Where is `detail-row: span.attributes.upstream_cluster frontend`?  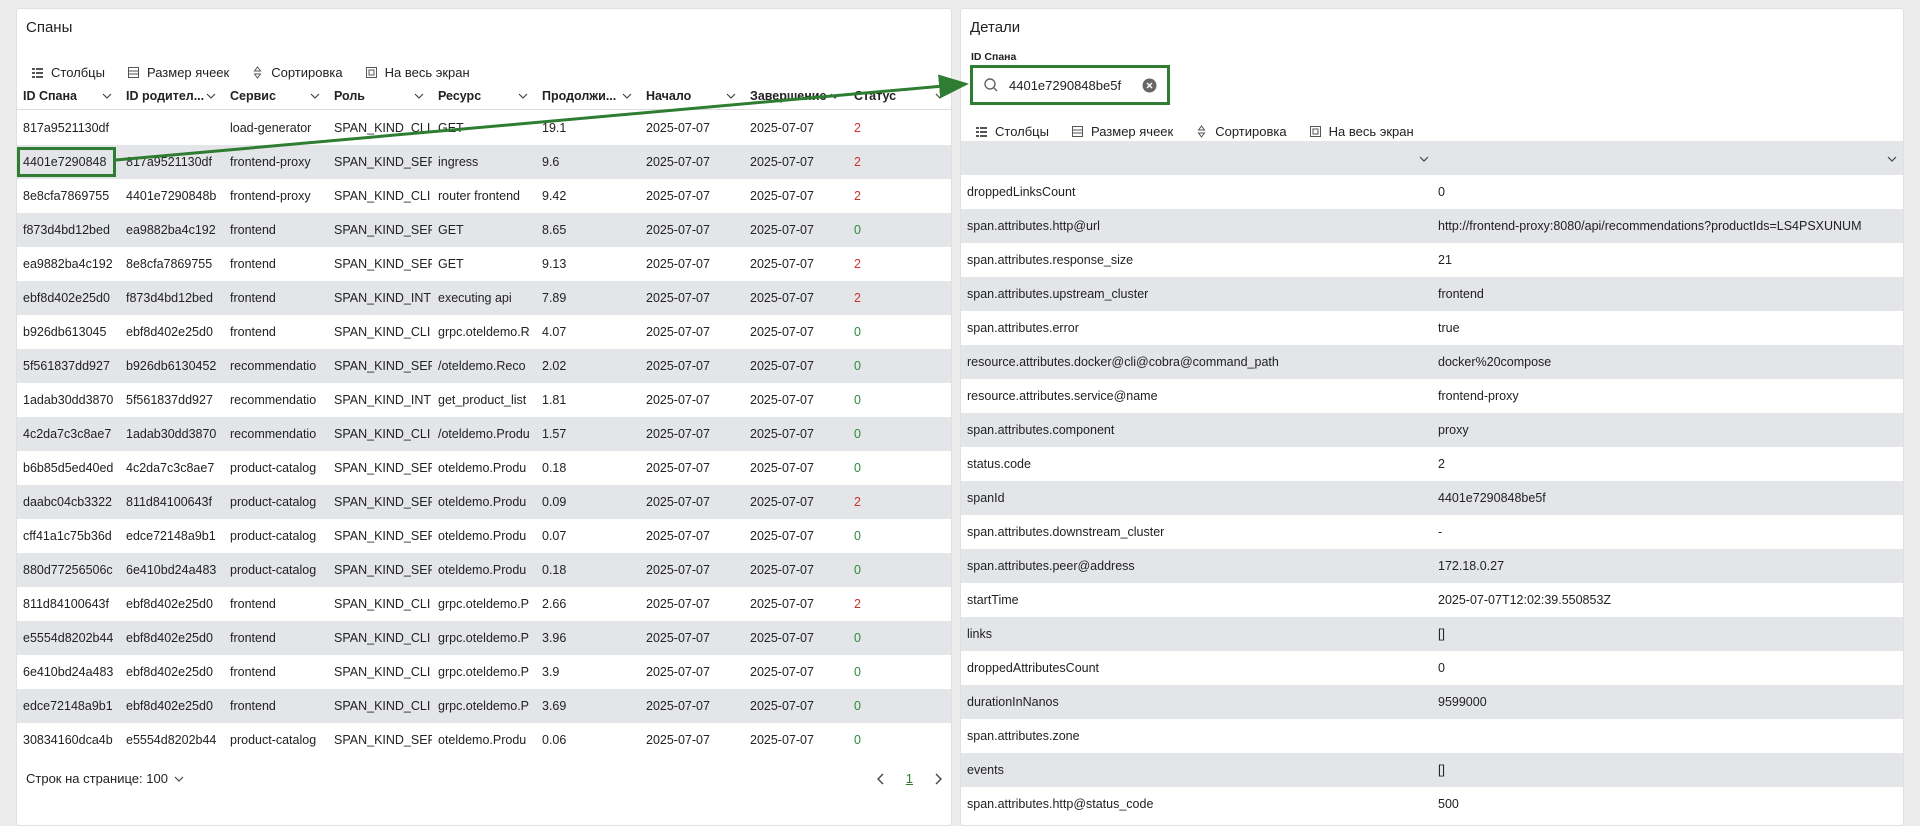
detail-row: span.attributes.upstream_cluster frontend is located at coordinates (1432, 294).